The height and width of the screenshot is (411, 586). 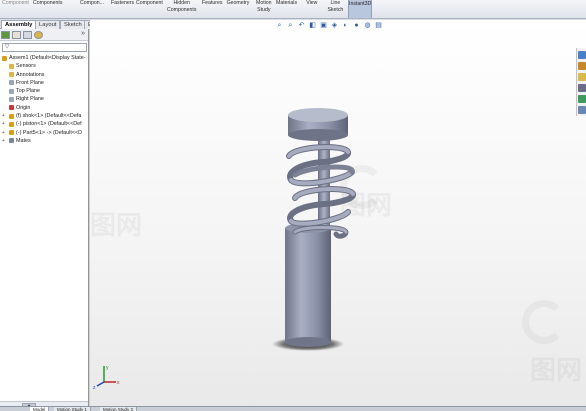 I want to click on tree-item-label: Mates, so click(x=23, y=140).